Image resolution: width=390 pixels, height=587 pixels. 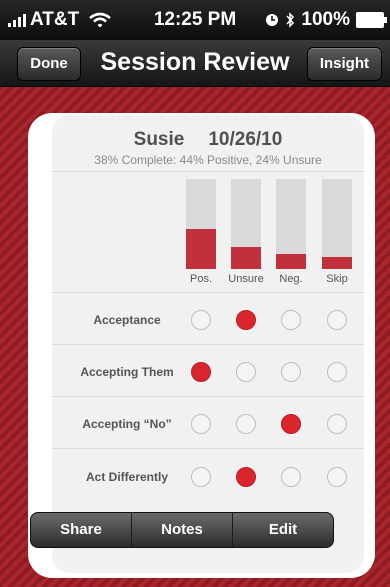 What do you see at coordinates (127, 320) in the screenshot?
I see `row-label: Acceptance` at bounding box center [127, 320].